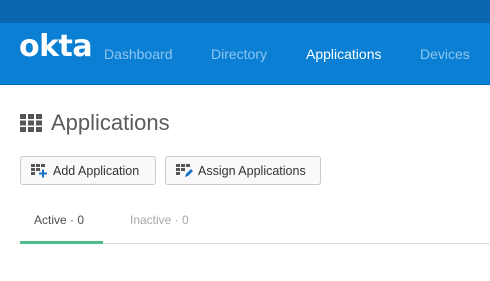  Describe the element at coordinates (239, 54) in the screenshot. I see `nav-directory: Directory` at that location.